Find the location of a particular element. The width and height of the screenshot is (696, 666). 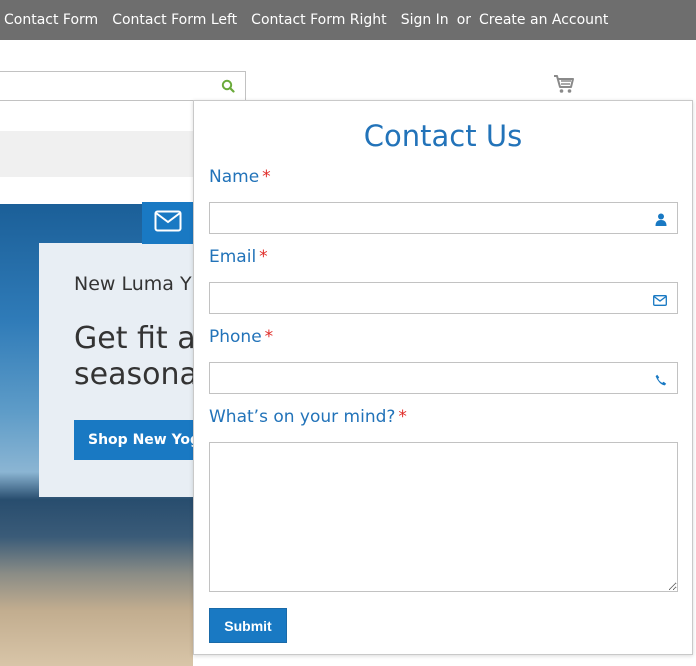

name-label-text: Name is located at coordinates (234, 177).